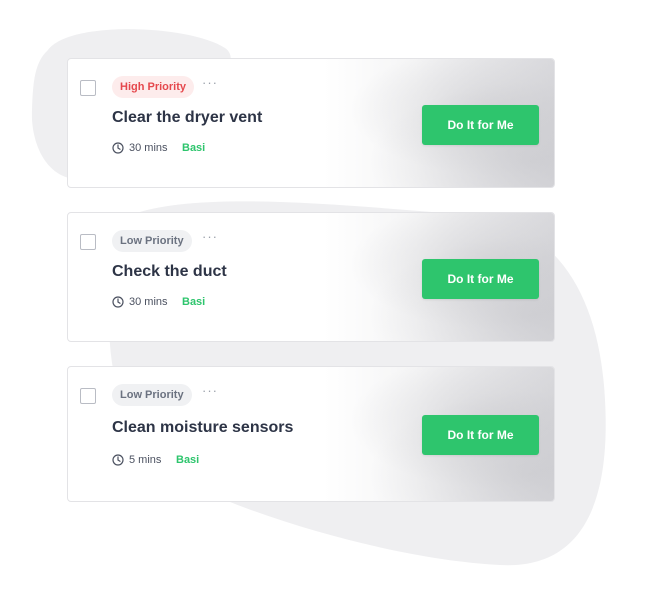  I want to click on task-title: Check the duct, so click(169, 271).